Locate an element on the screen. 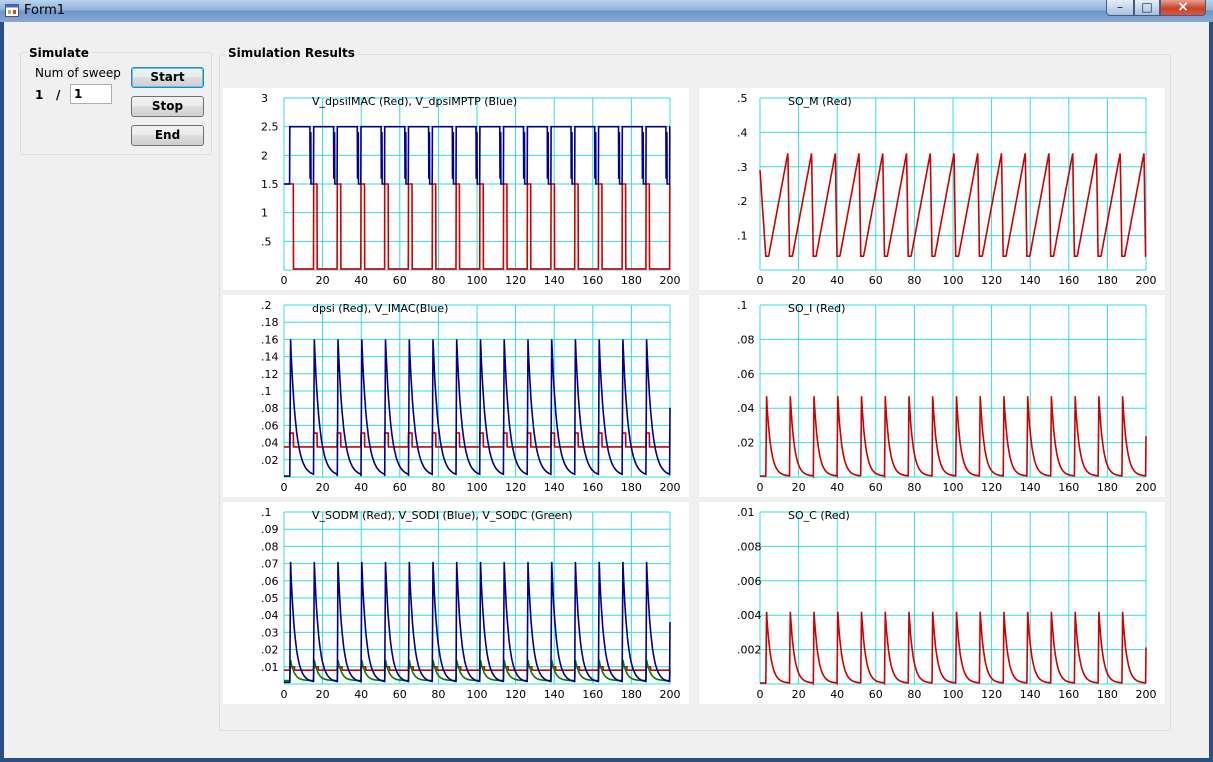 The width and height of the screenshot is (1213, 762). y-tick-label: .07 is located at coordinates (270, 564).